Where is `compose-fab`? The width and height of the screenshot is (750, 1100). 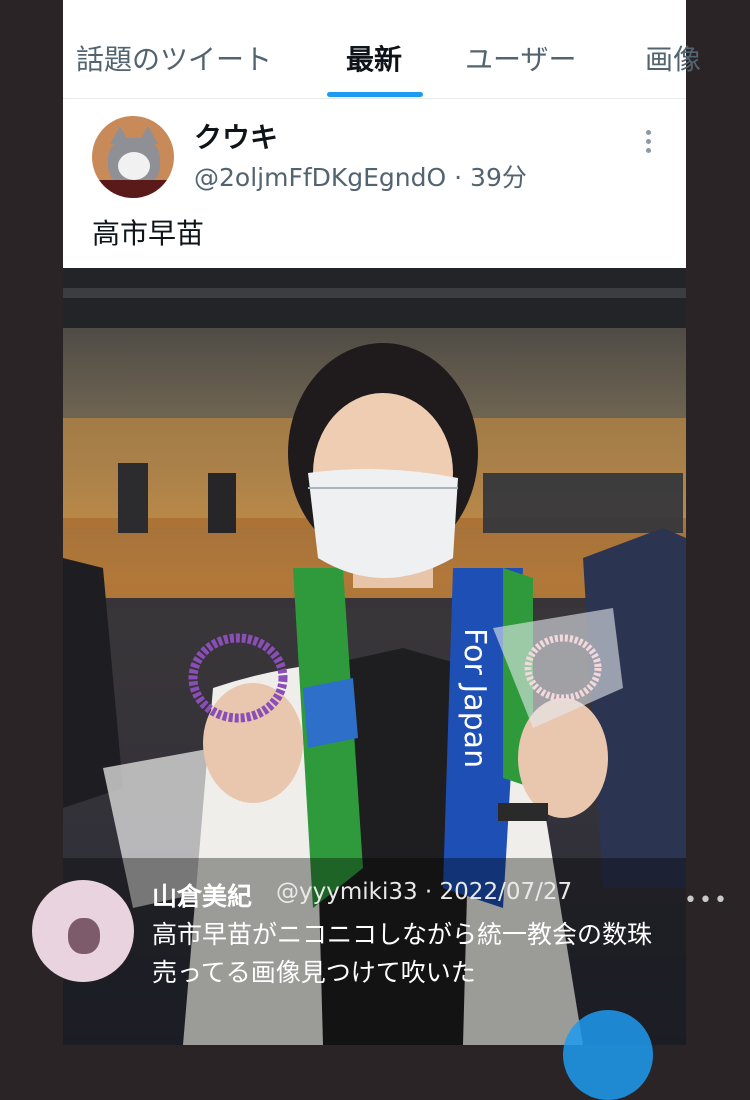 compose-fab is located at coordinates (608, 1055).